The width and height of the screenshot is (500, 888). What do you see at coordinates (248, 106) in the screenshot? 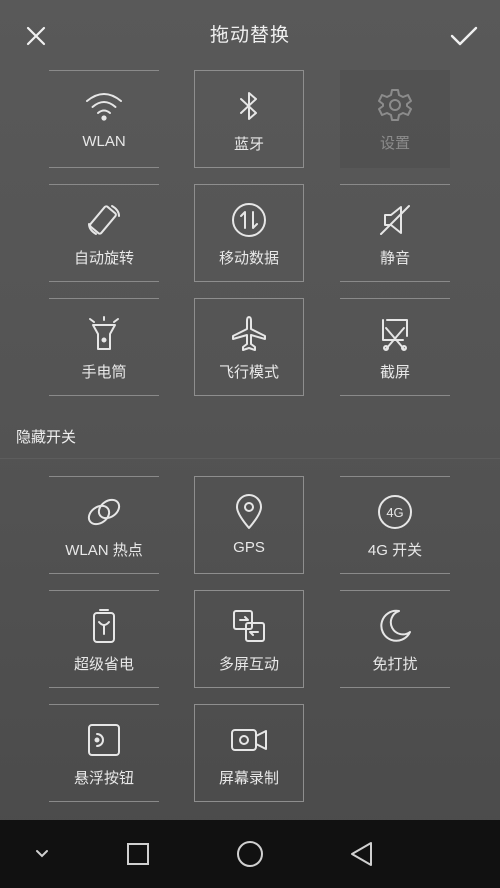
I see `bluetooth-icon` at bounding box center [248, 106].